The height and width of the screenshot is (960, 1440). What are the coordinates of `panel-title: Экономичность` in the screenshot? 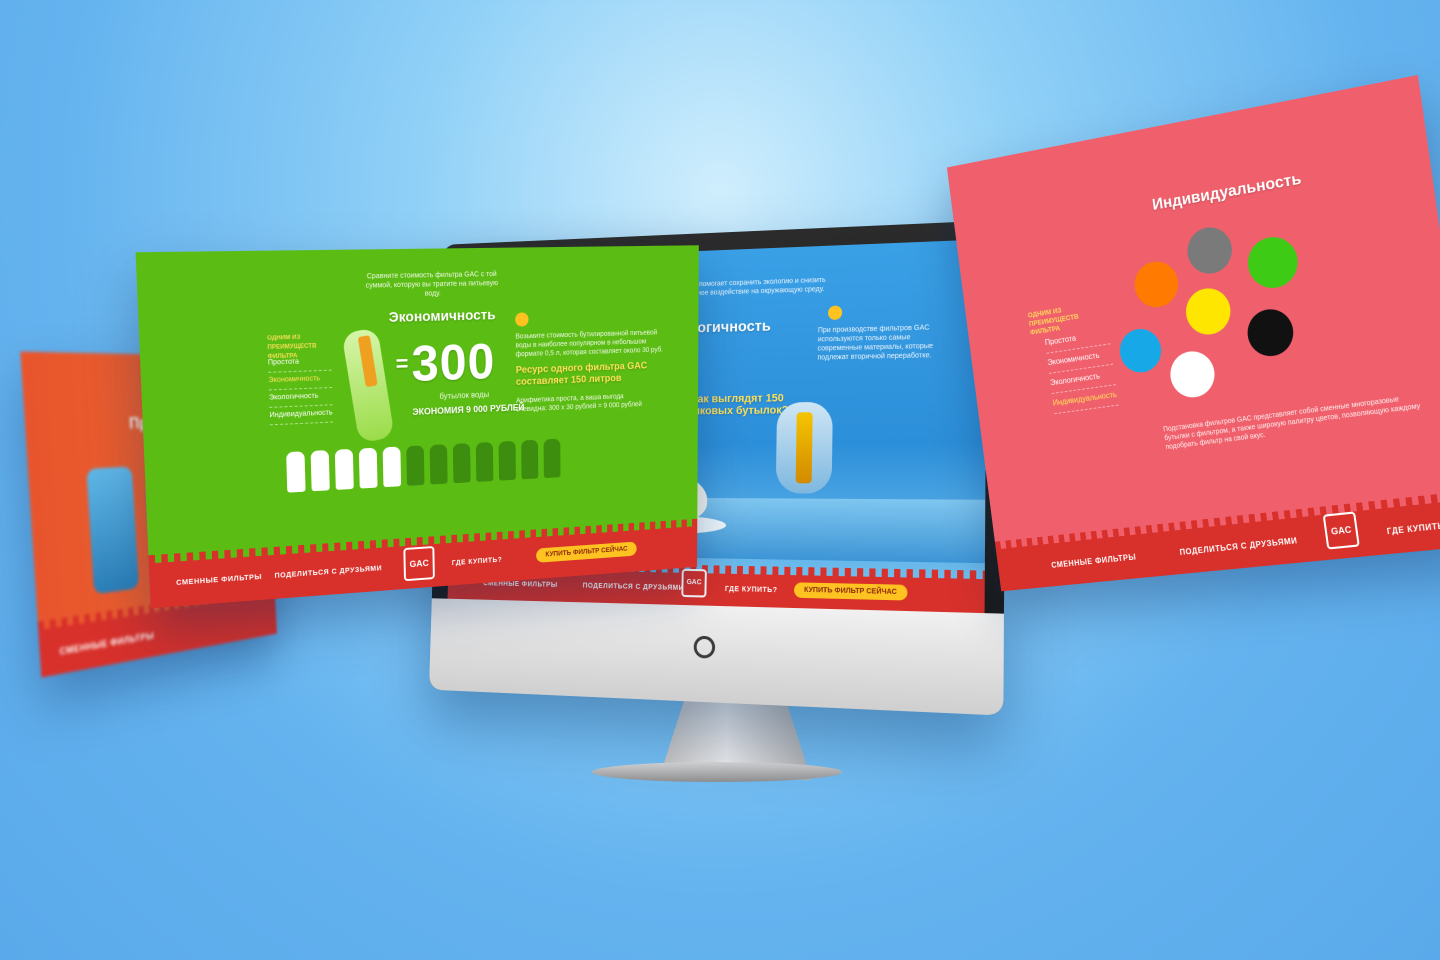 It's located at (442, 316).